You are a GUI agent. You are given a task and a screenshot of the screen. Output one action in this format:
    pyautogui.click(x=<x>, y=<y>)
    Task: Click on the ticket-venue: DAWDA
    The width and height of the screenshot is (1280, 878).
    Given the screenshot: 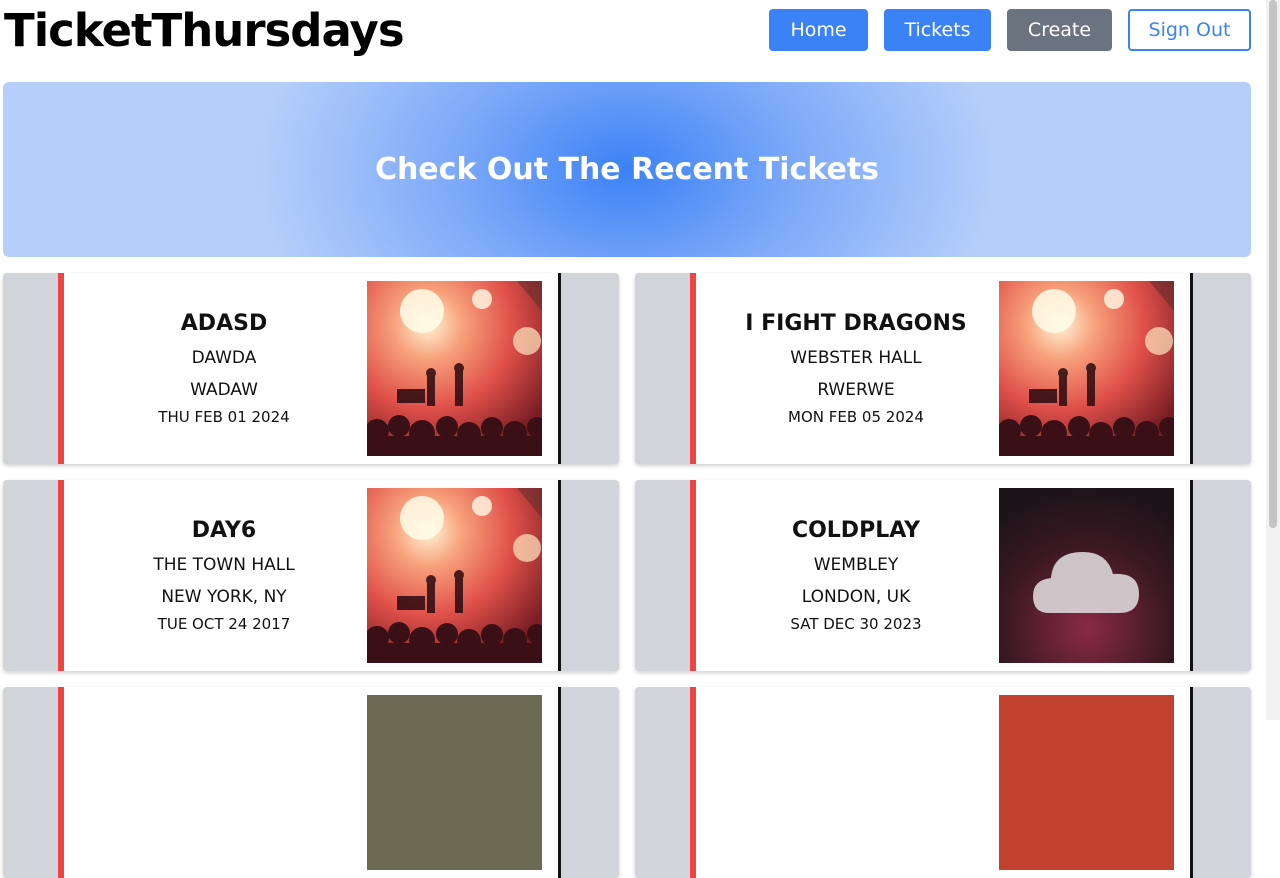 What is the action you would take?
    pyautogui.click(x=224, y=358)
    